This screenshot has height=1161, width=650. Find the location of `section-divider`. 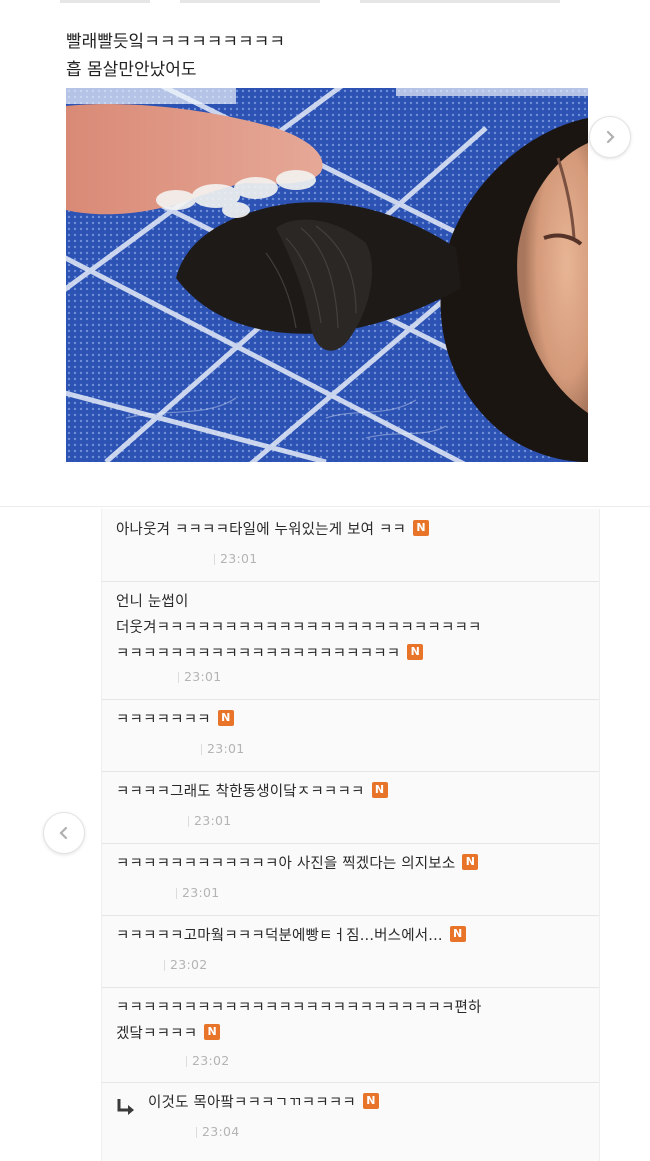

section-divider is located at coordinates (325, 506).